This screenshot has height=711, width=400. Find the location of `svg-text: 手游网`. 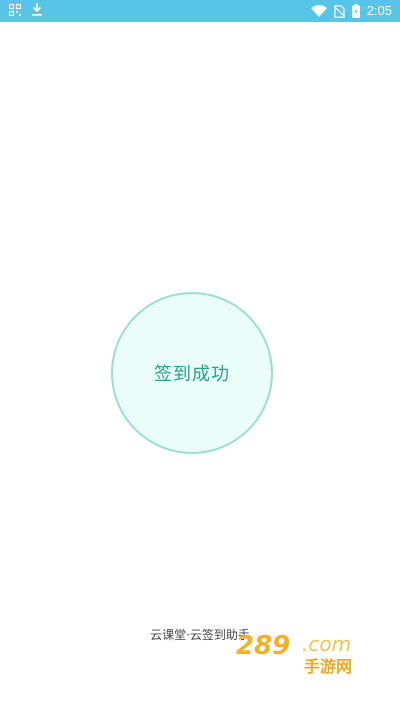

svg-text: 手游网 is located at coordinates (328, 666).